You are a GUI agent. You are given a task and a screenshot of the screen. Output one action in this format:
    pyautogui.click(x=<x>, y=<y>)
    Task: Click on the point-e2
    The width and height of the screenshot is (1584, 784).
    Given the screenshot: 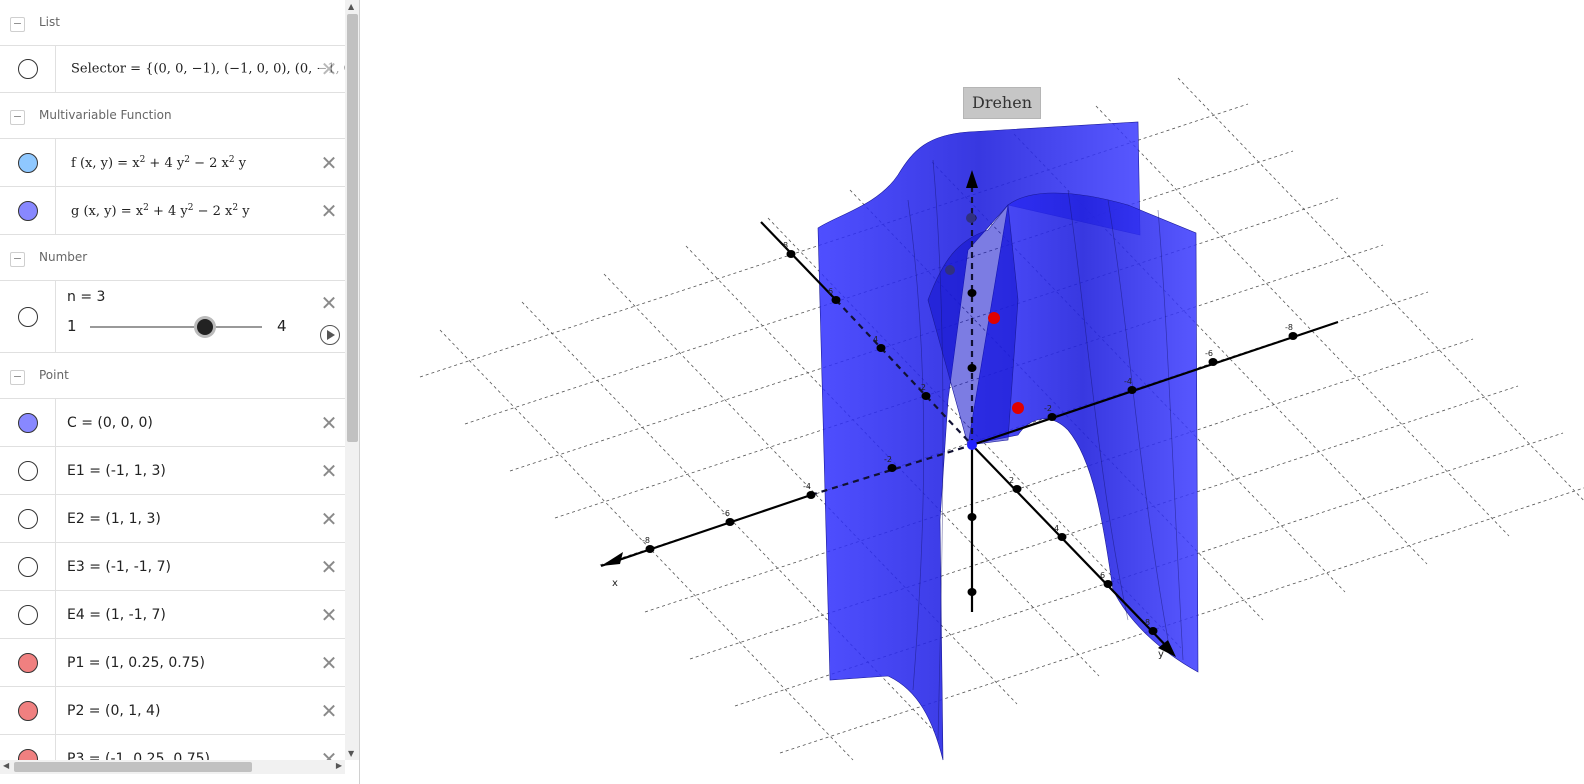 What is the action you would take?
    pyautogui.click(x=971, y=218)
    